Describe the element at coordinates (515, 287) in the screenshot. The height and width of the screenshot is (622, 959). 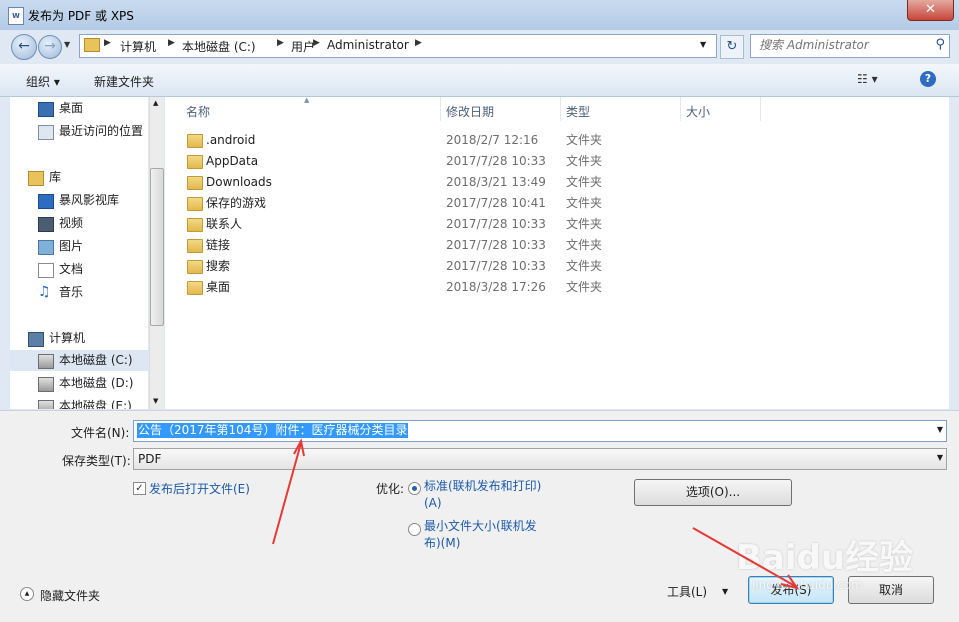
I see `file-row: 桌面 2018/3/28 17:26 文件夹` at that location.